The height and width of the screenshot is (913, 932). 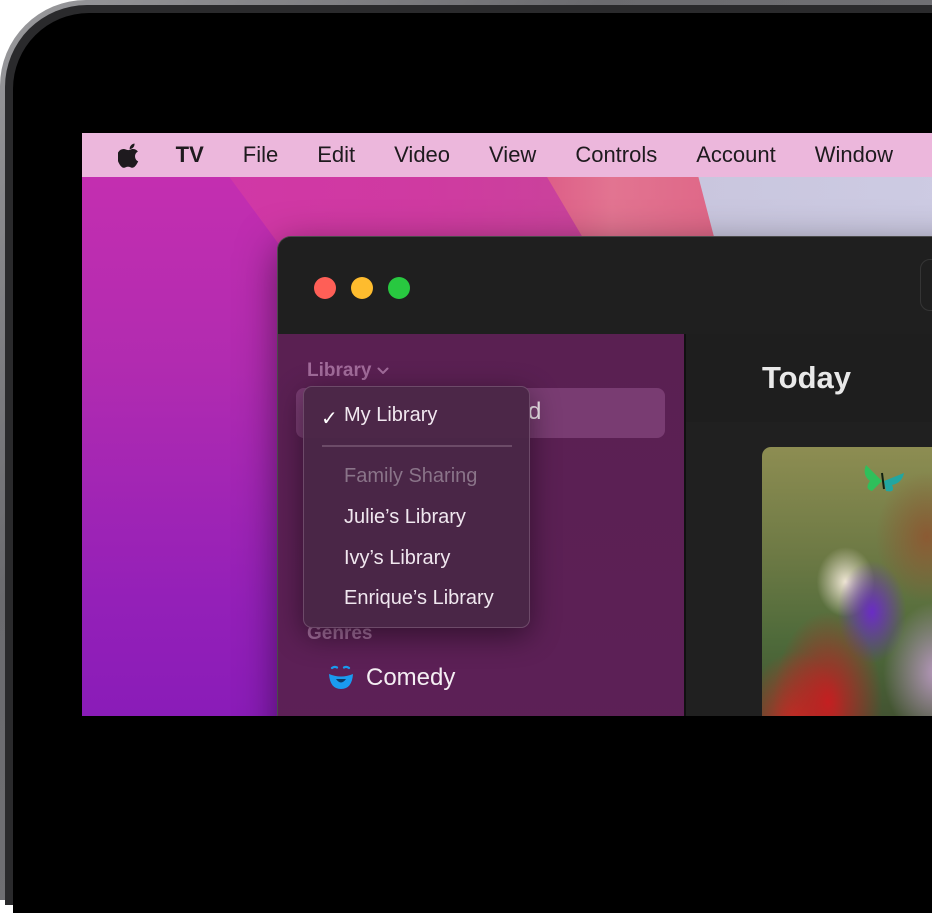 I want to click on close-button, so click(x=325, y=288).